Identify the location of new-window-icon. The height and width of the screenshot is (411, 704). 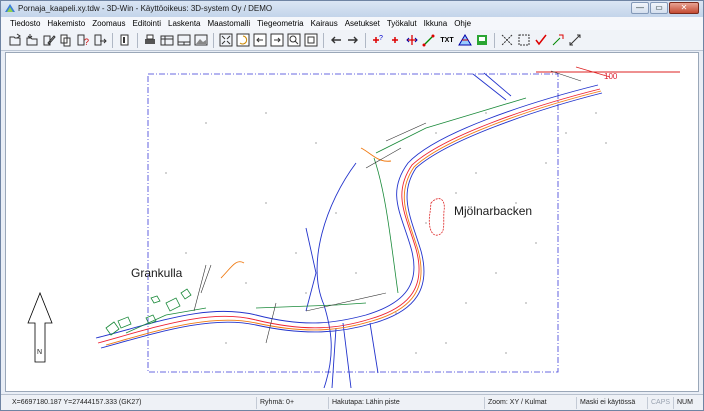
(125, 40).